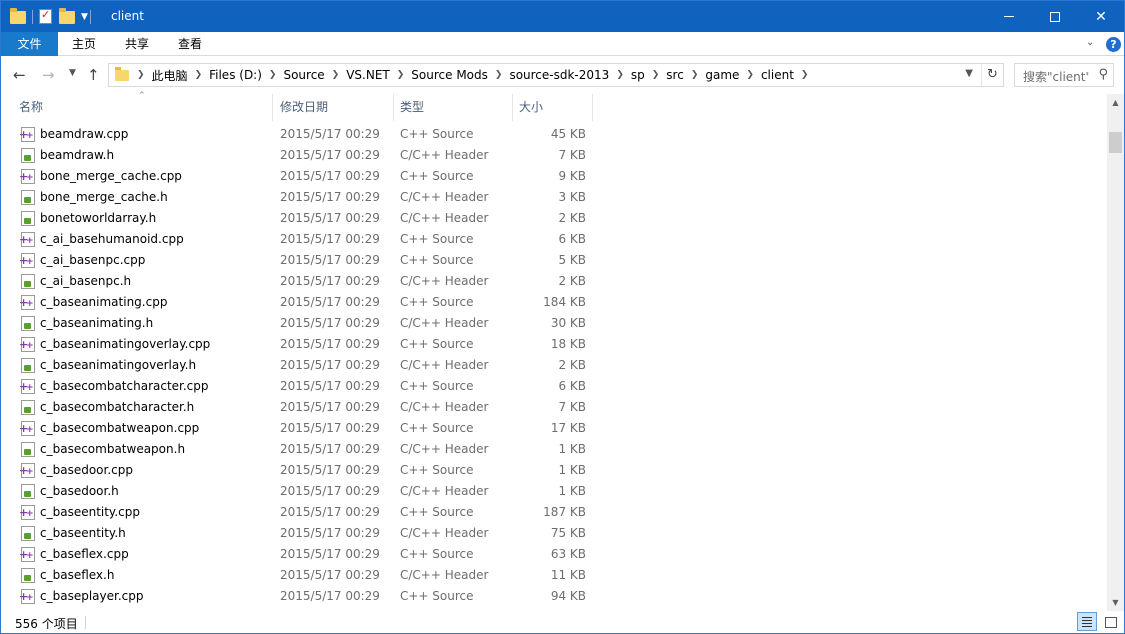  Describe the element at coordinates (47, 16) in the screenshot. I see `properties-icon` at that location.